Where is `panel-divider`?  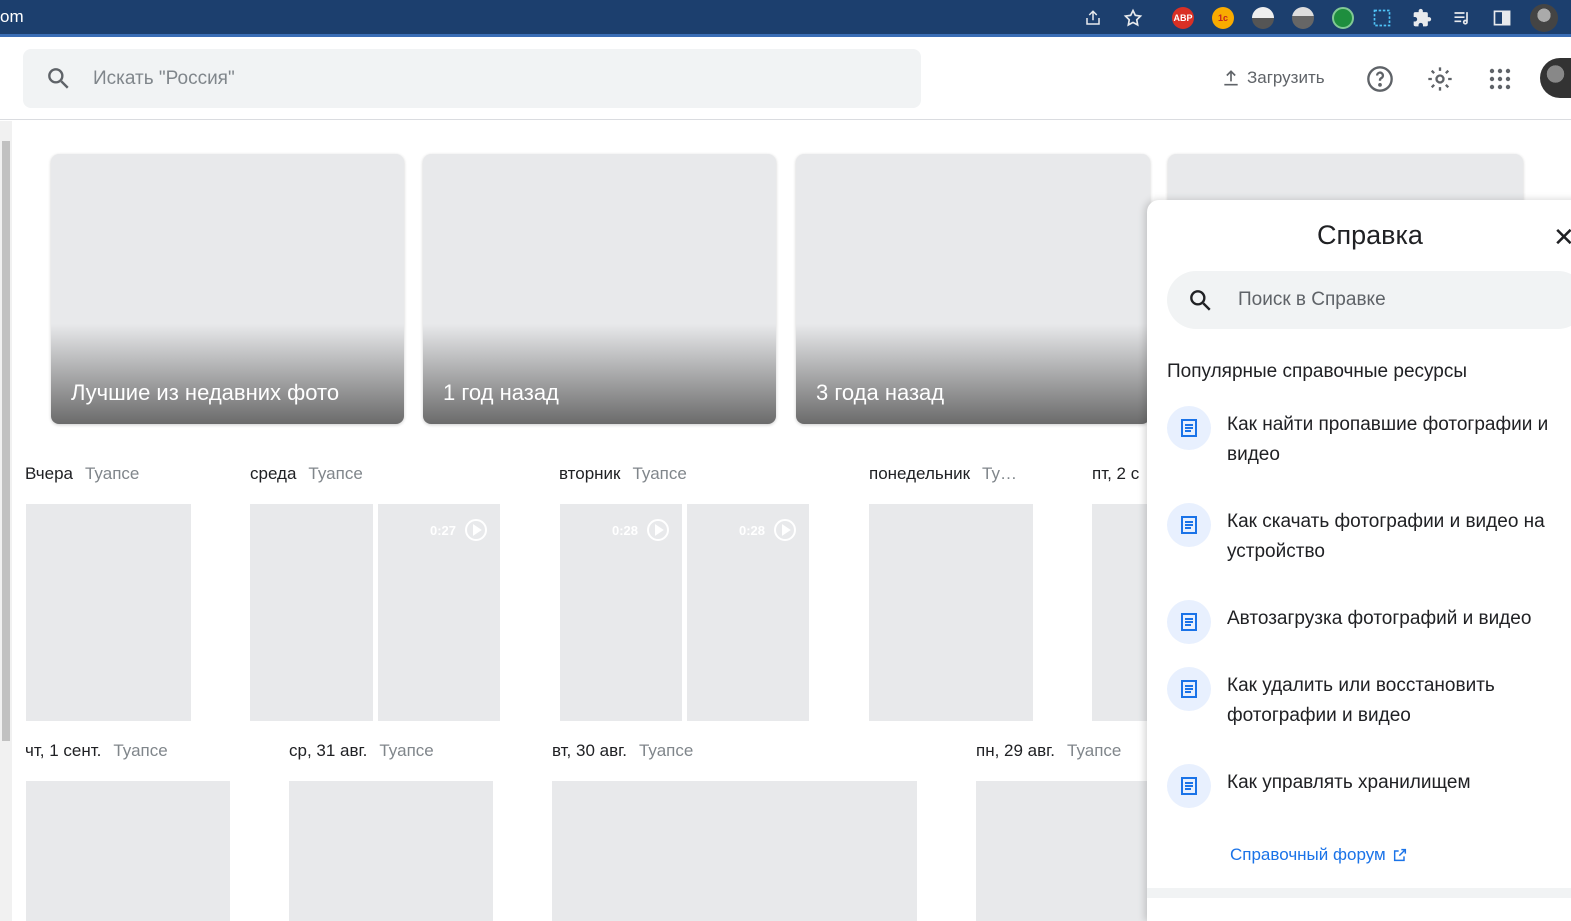 panel-divider is located at coordinates (1359, 893).